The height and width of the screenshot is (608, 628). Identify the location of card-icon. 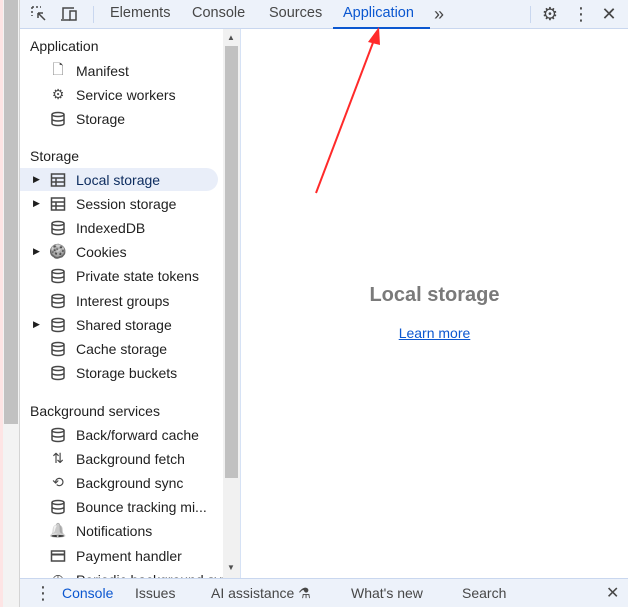
(58, 556).